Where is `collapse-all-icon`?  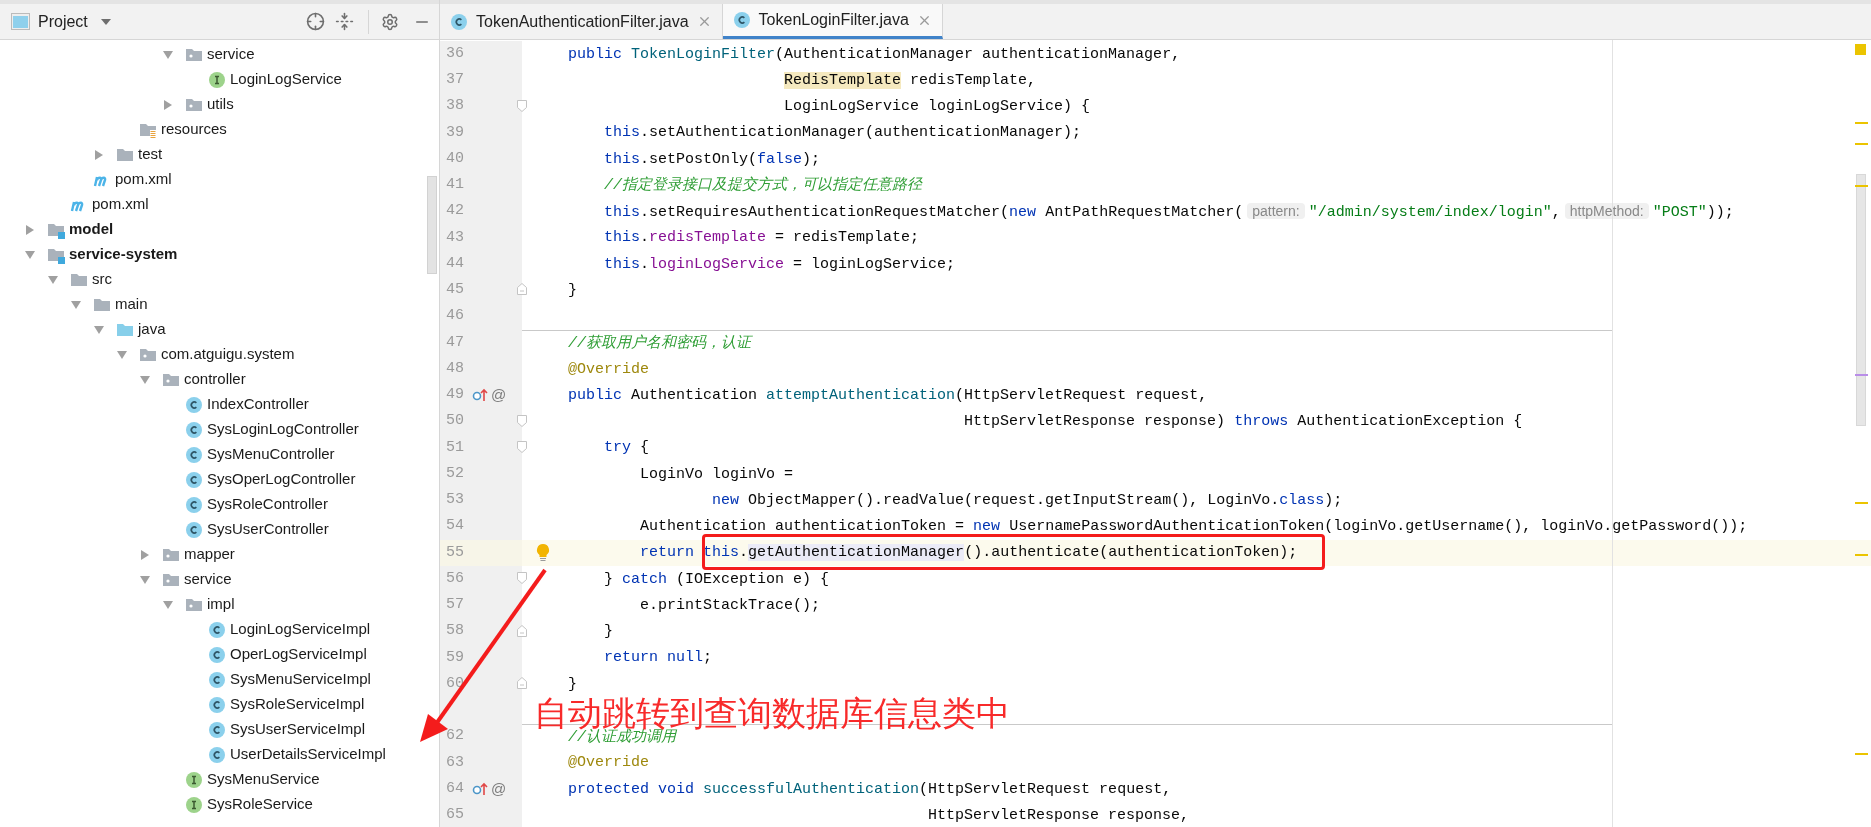 collapse-all-icon is located at coordinates (344, 21).